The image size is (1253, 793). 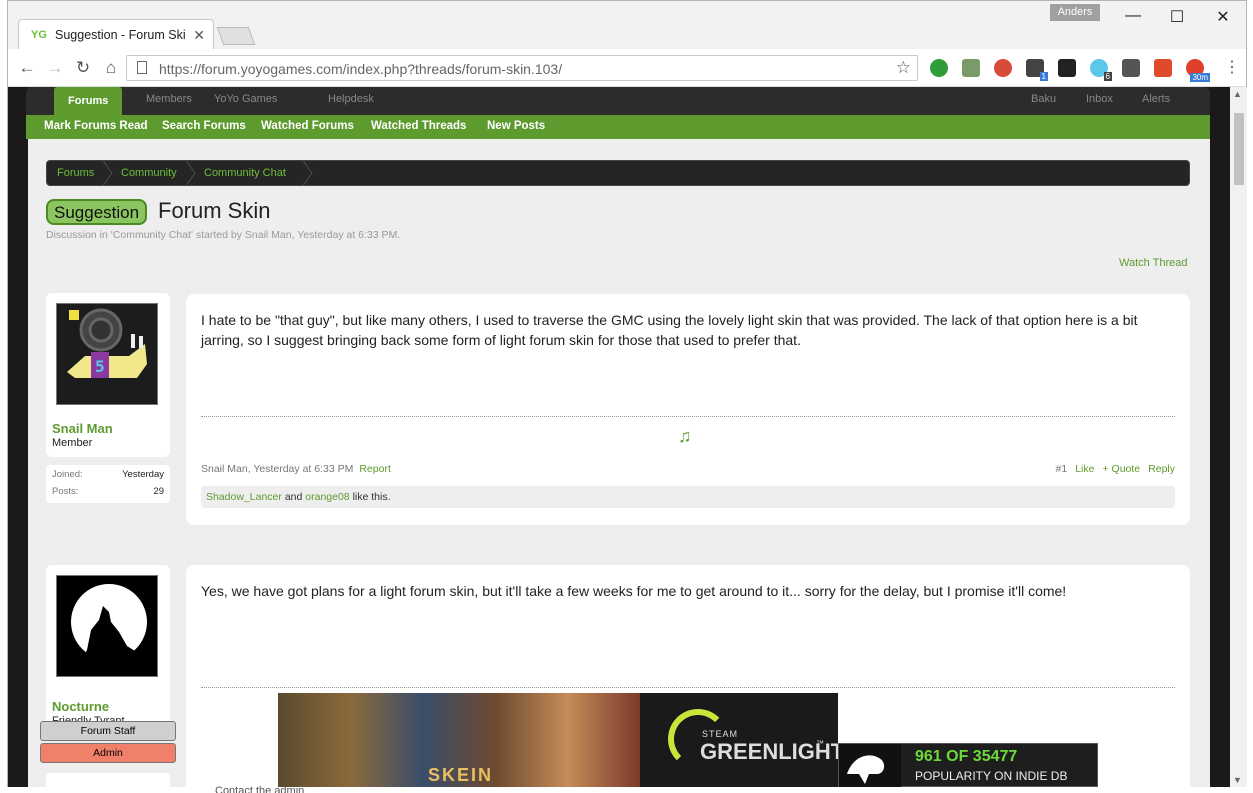 I want to click on joined-value: Yesterday, so click(x=143, y=474).